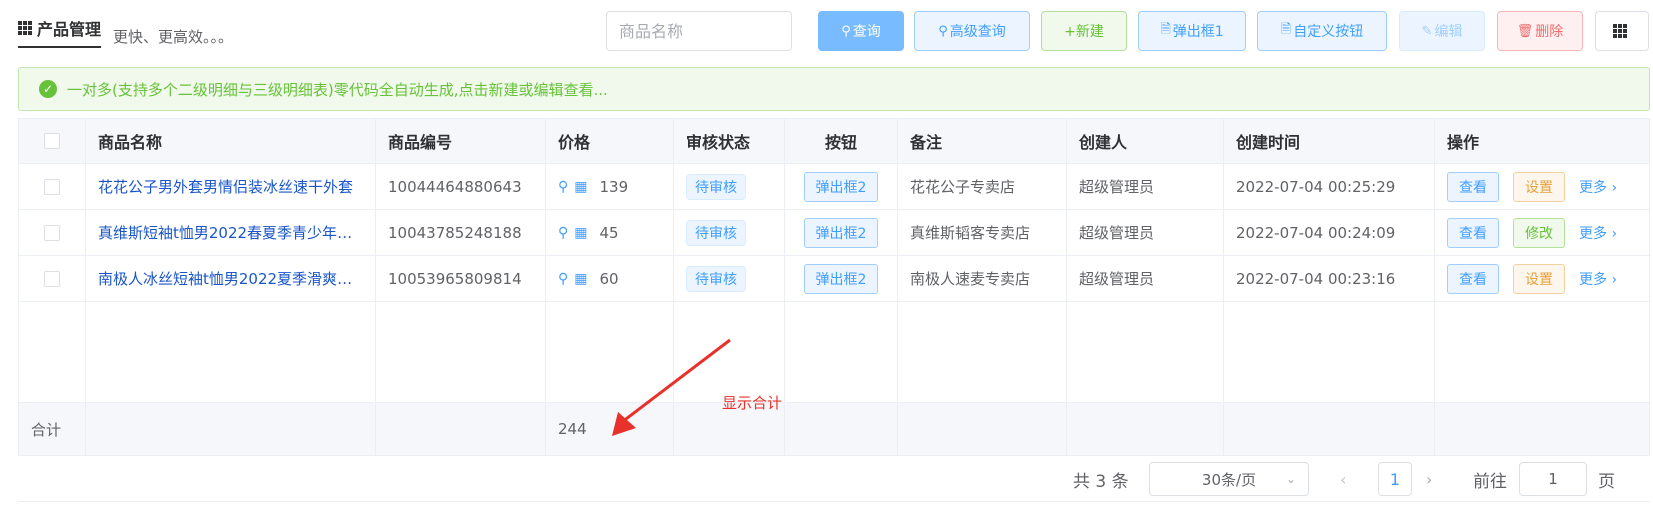  I want to click on product-name-cell: 真维斯短袖t恤男2022春夏季青少年上衣, so click(231, 232).